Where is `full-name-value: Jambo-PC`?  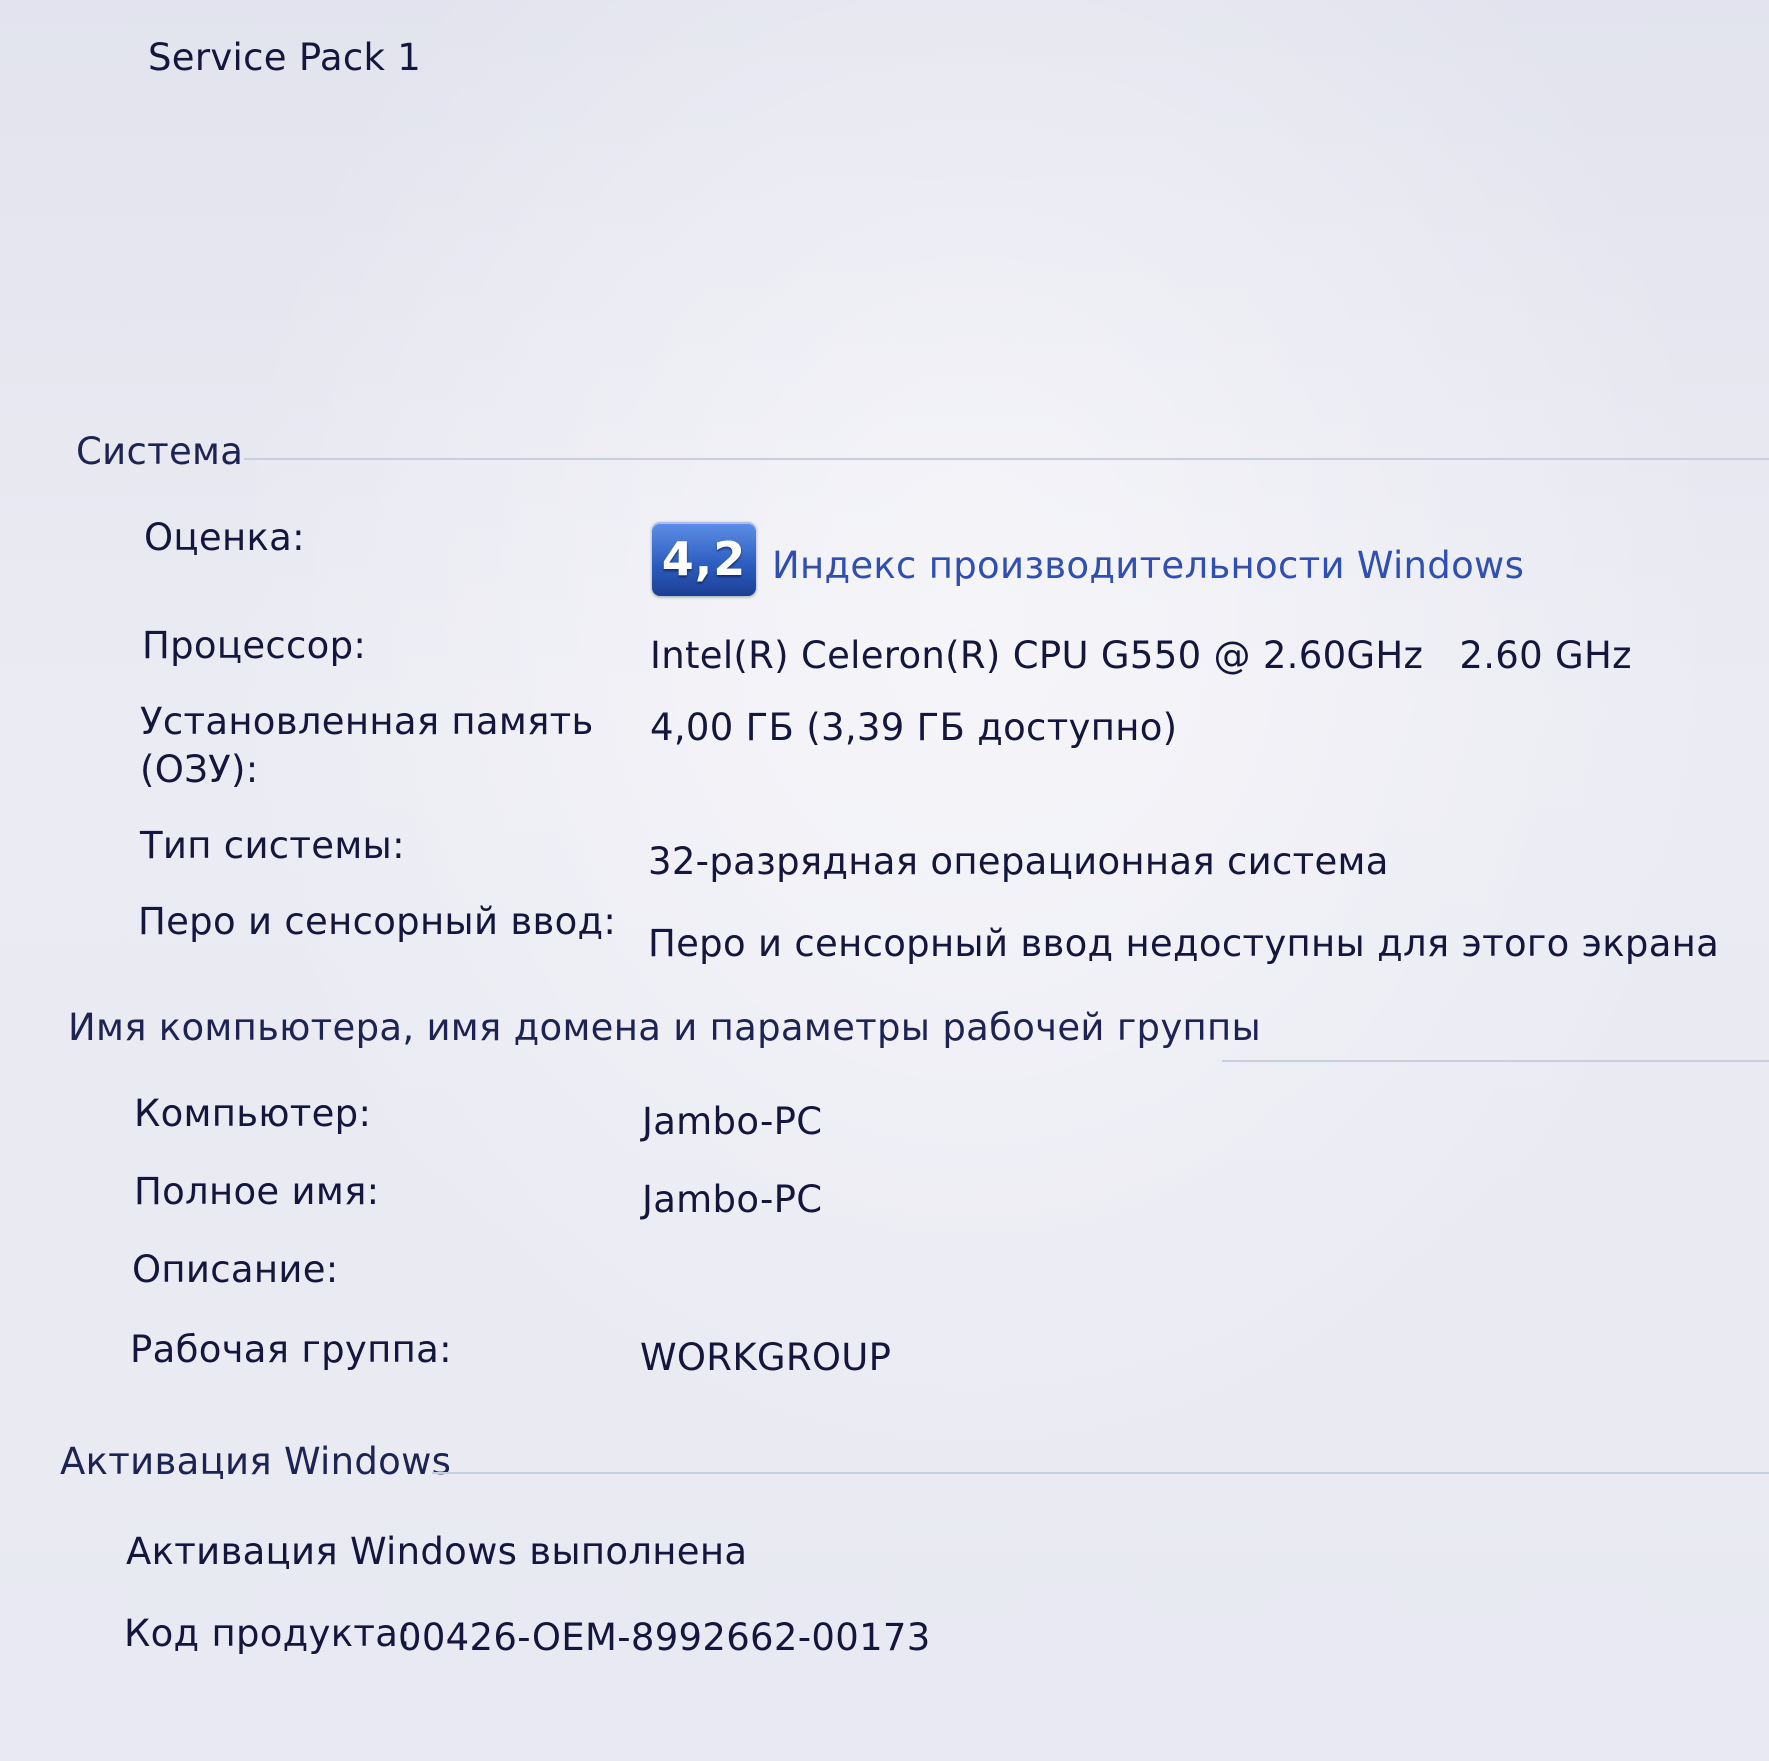
full-name-value: Jambo-PC is located at coordinates (732, 1199).